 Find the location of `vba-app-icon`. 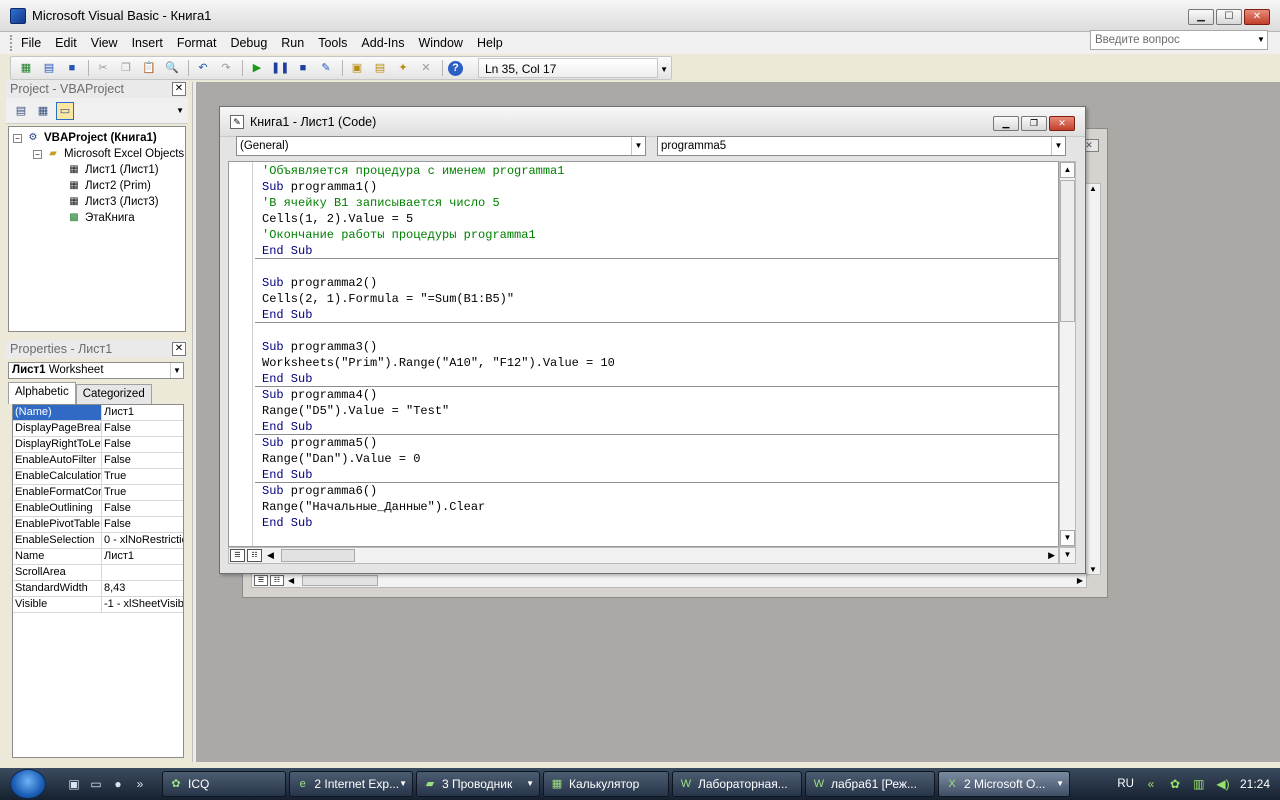

vba-app-icon is located at coordinates (18, 15).